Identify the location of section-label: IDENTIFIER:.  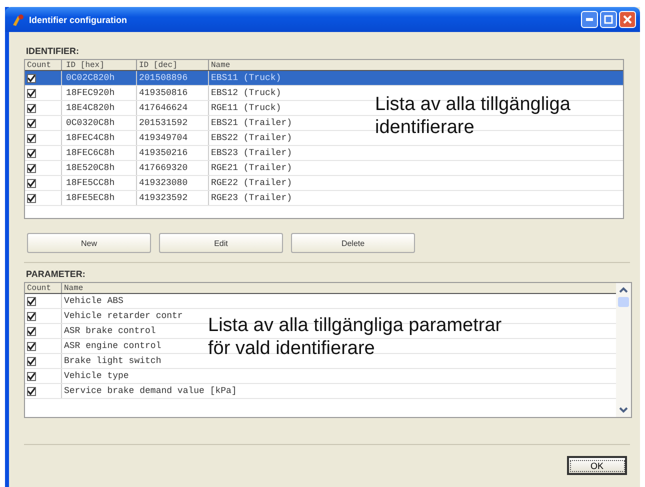
(53, 51).